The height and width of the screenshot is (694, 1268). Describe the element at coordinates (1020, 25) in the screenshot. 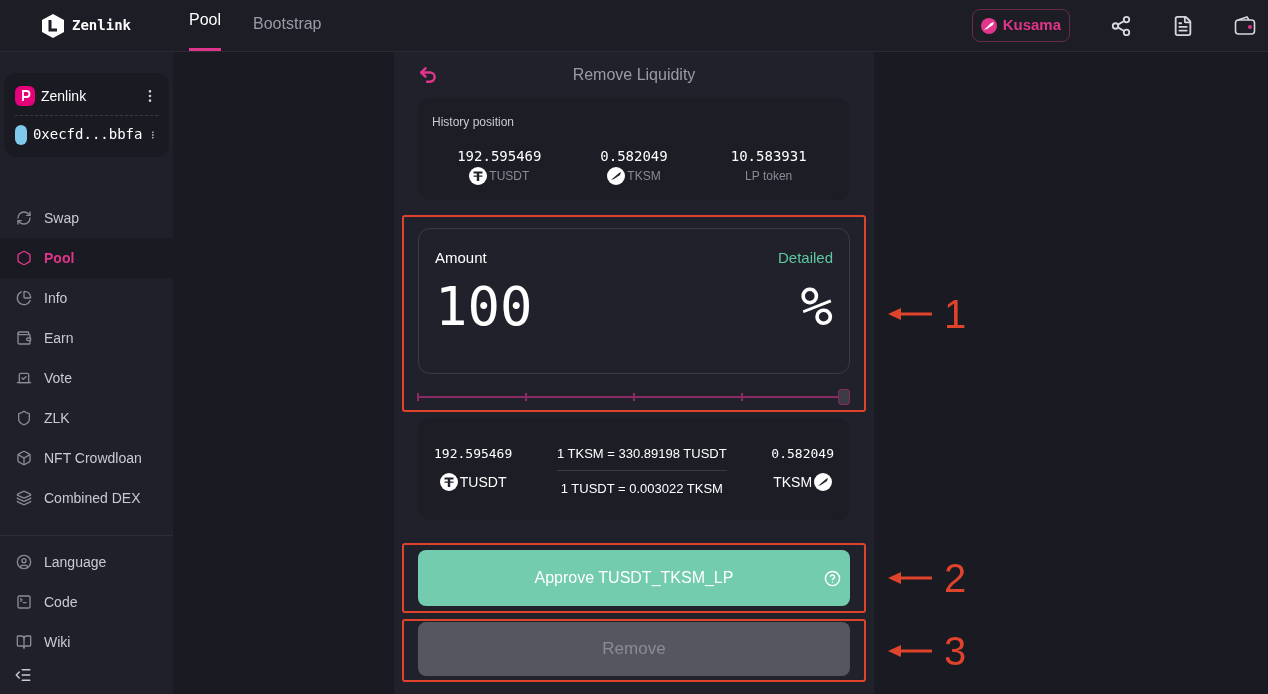

I see `network-button: Kusama` at that location.